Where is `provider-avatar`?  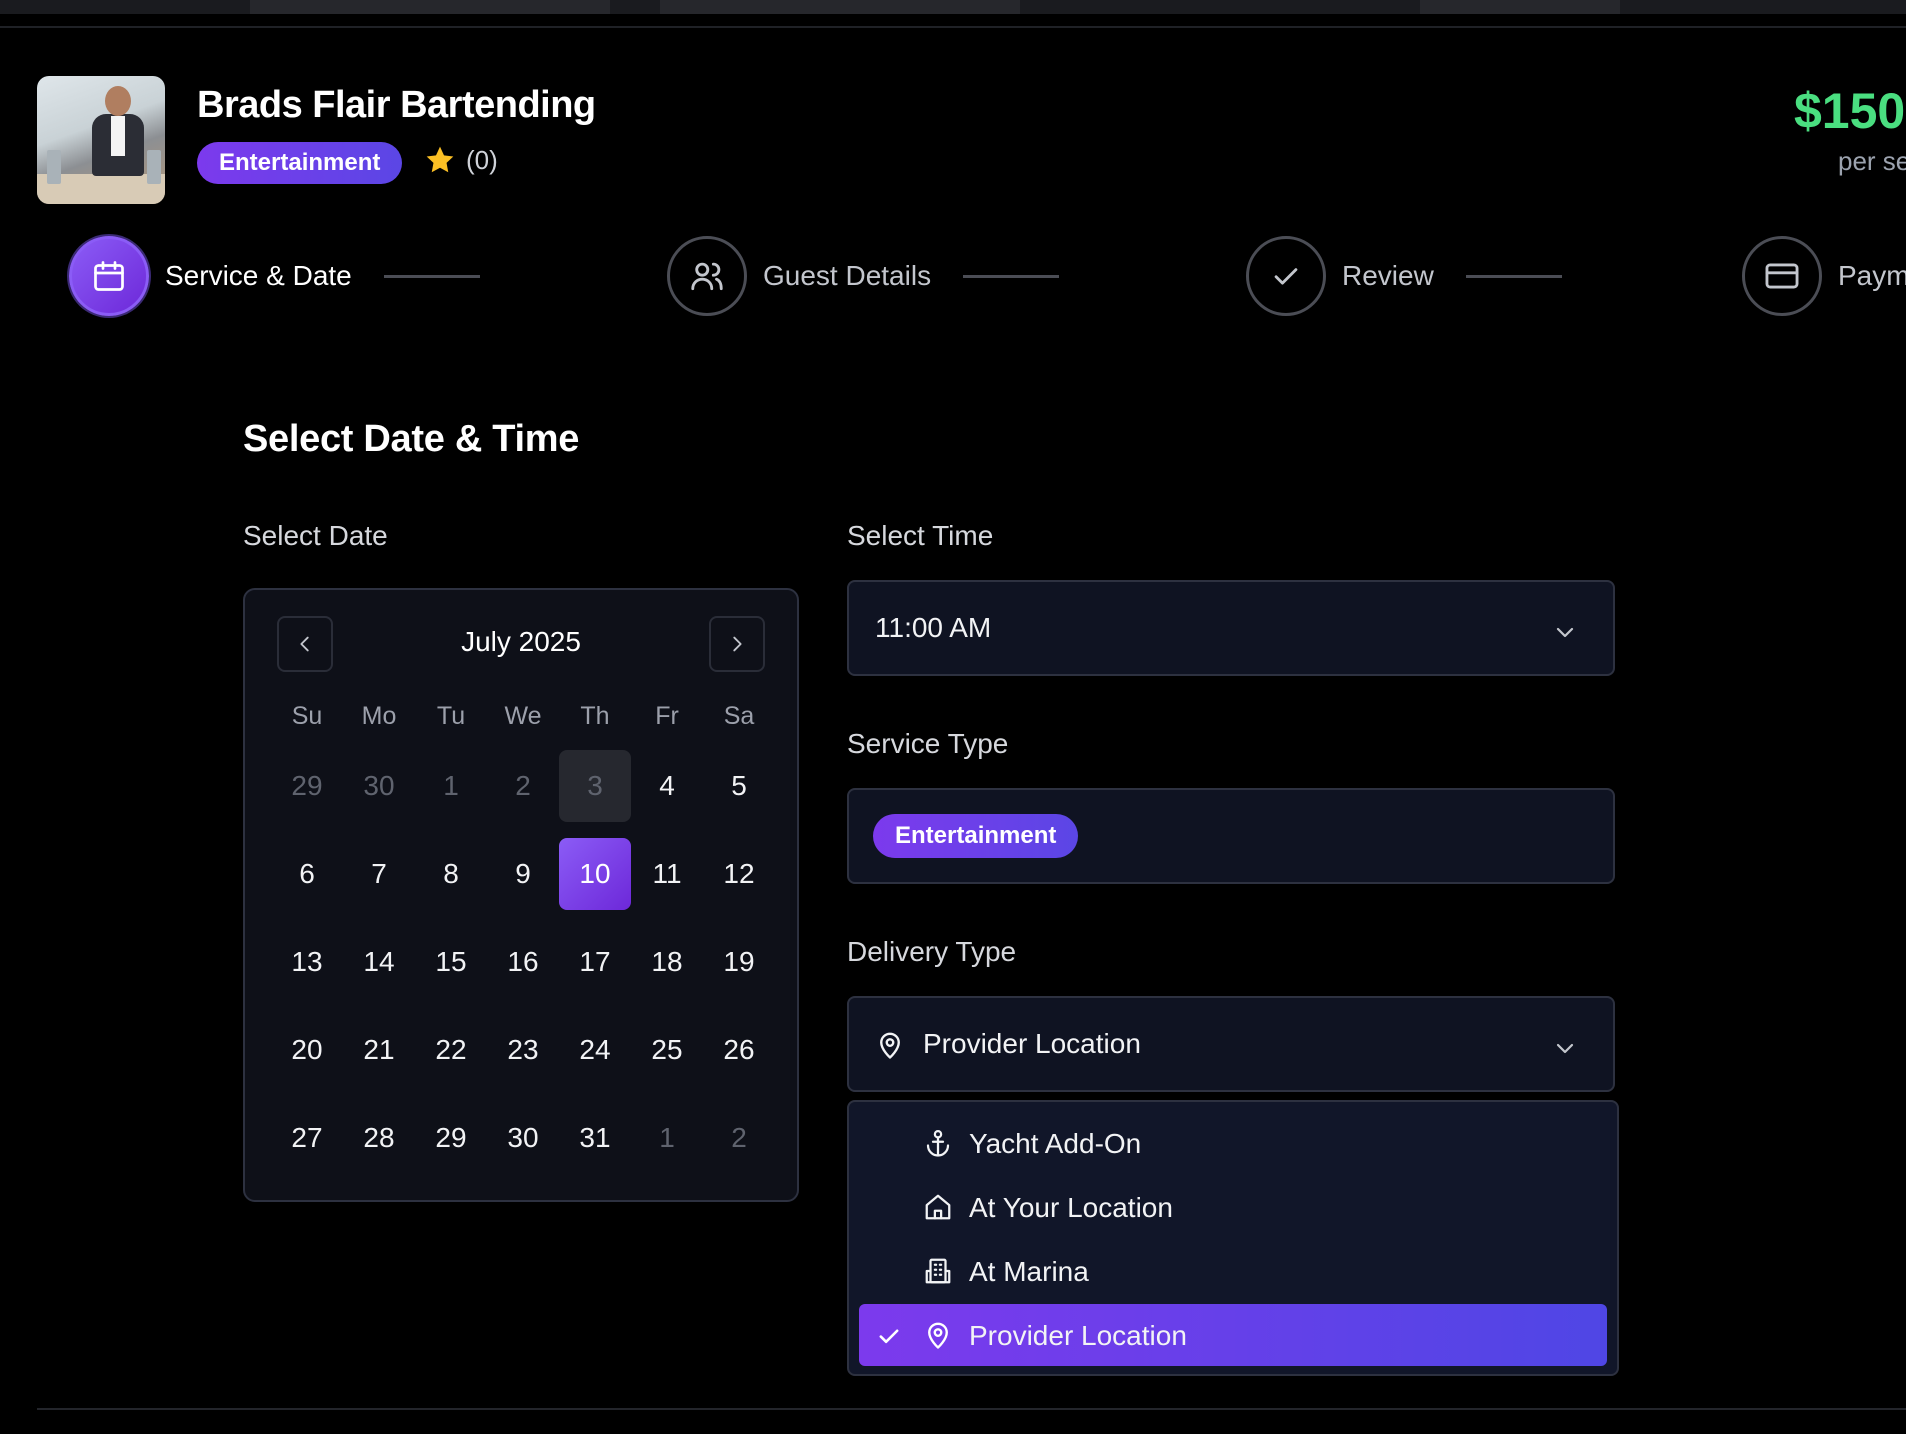
provider-avatar is located at coordinates (101, 140).